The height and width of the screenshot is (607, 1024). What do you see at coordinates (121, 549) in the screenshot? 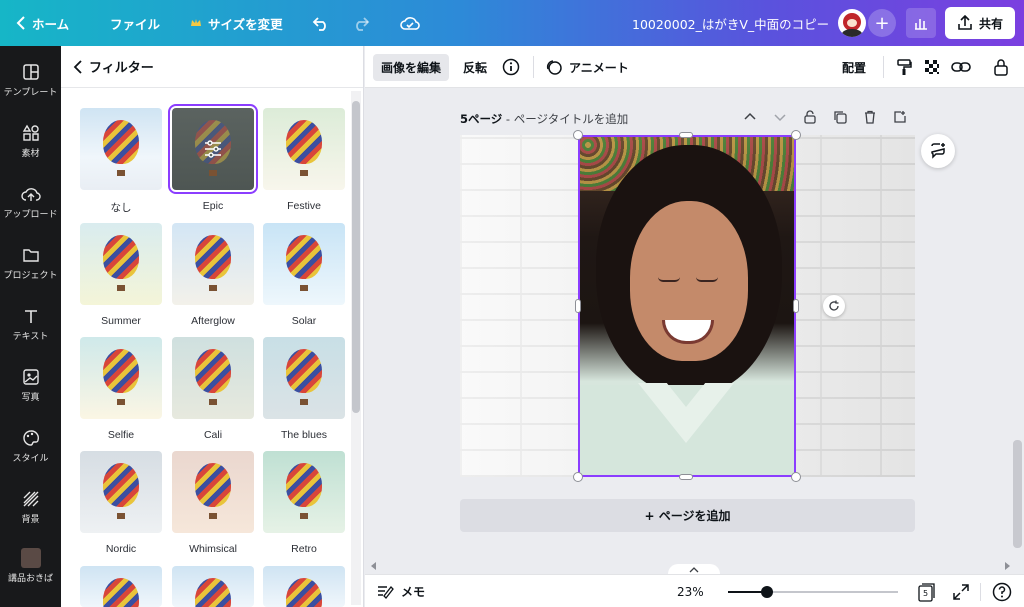
I see `filter-name: Nordic` at bounding box center [121, 549].